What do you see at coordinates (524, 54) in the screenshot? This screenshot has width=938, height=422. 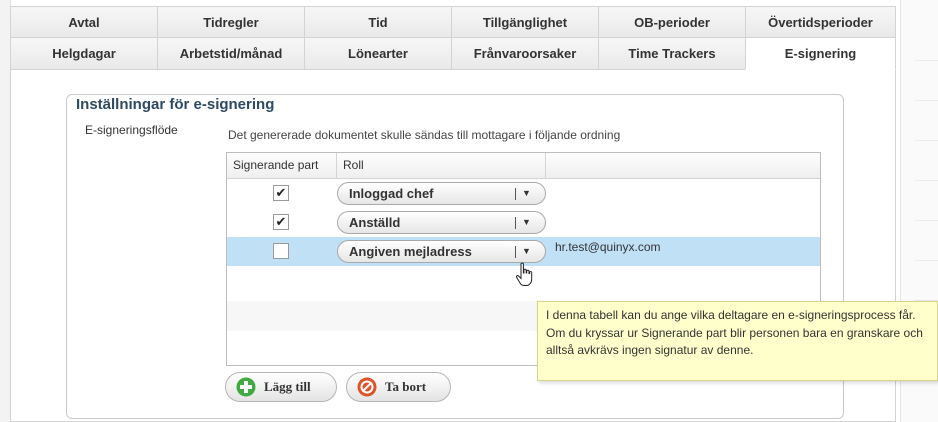 I see `tab-franvaroorsaker: Frånvaroorsaker` at bounding box center [524, 54].